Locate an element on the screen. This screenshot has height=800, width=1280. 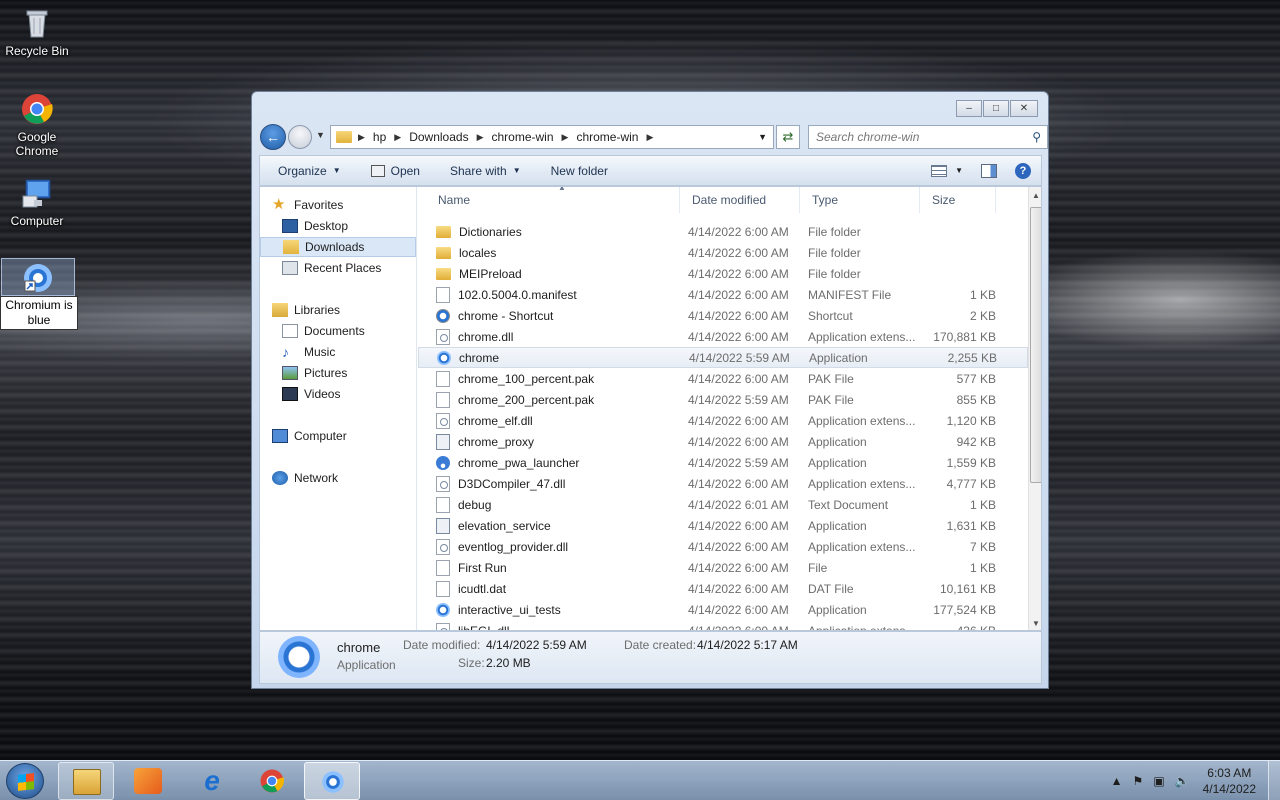
recent-pages-dropdown: ▼ is located at coordinates (320, 135).